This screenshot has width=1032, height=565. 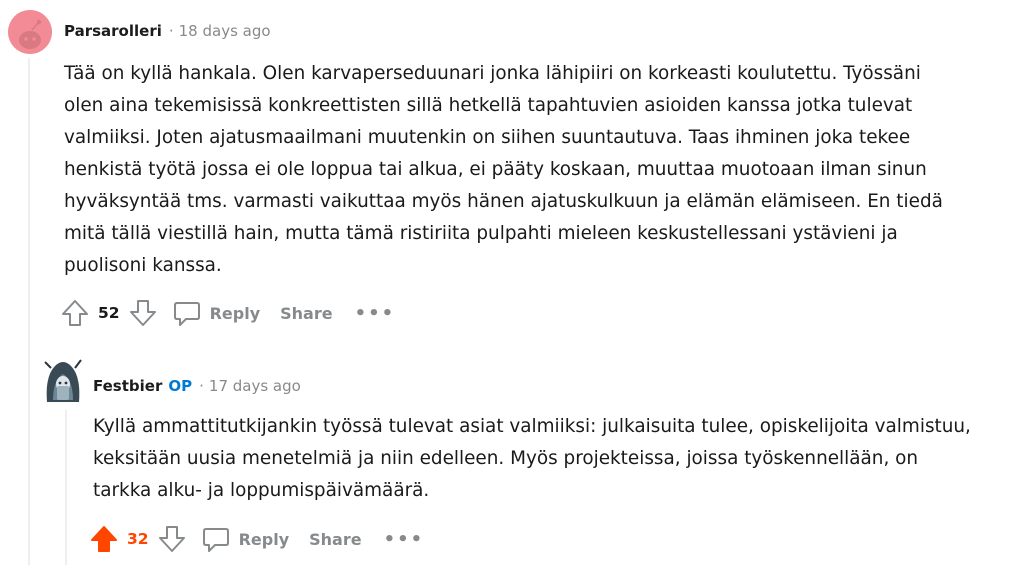 What do you see at coordinates (127, 386) in the screenshot?
I see `author-name: Festbier` at bounding box center [127, 386].